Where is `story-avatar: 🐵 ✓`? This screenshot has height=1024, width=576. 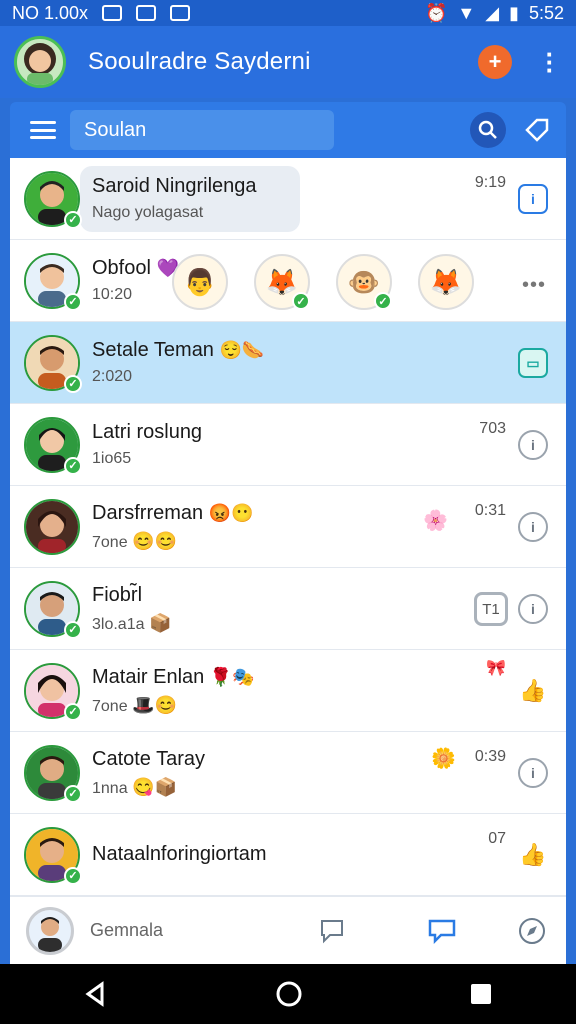 story-avatar: 🐵 ✓ is located at coordinates (364, 282).